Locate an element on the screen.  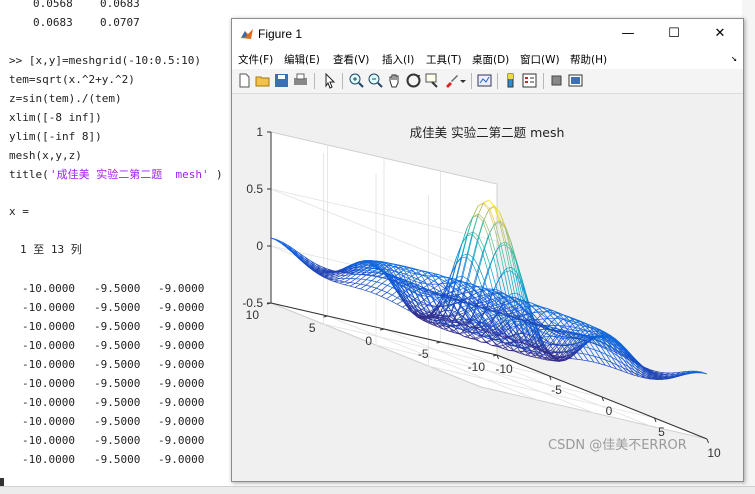
menu-overflow-icon: ↘ is located at coordinates (734, 58).